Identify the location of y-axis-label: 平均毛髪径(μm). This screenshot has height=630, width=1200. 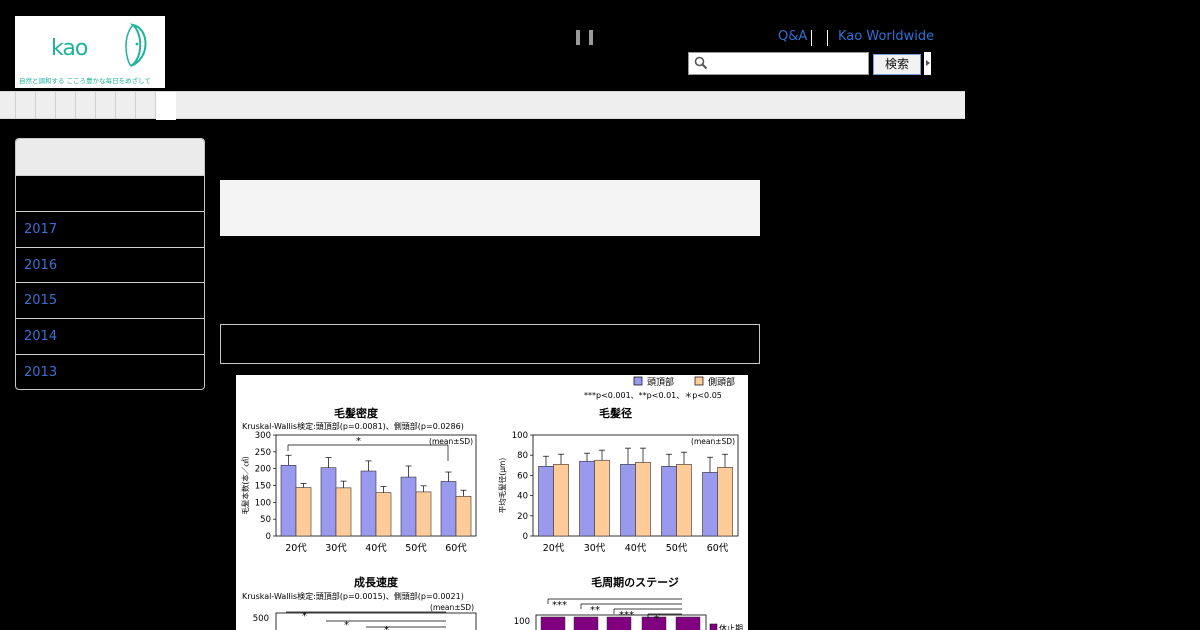
(502, 486).